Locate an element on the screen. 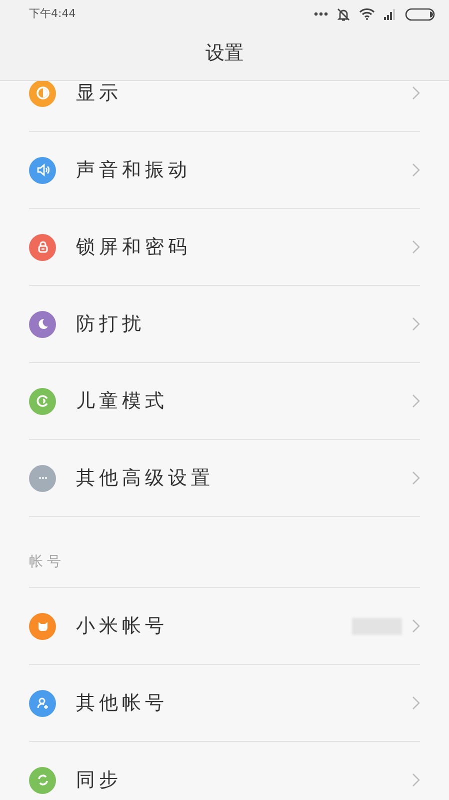 Image resolution: width=449 pixels, height=800 pixels. settings-item: 同步 is located at coordinates (224, 771).